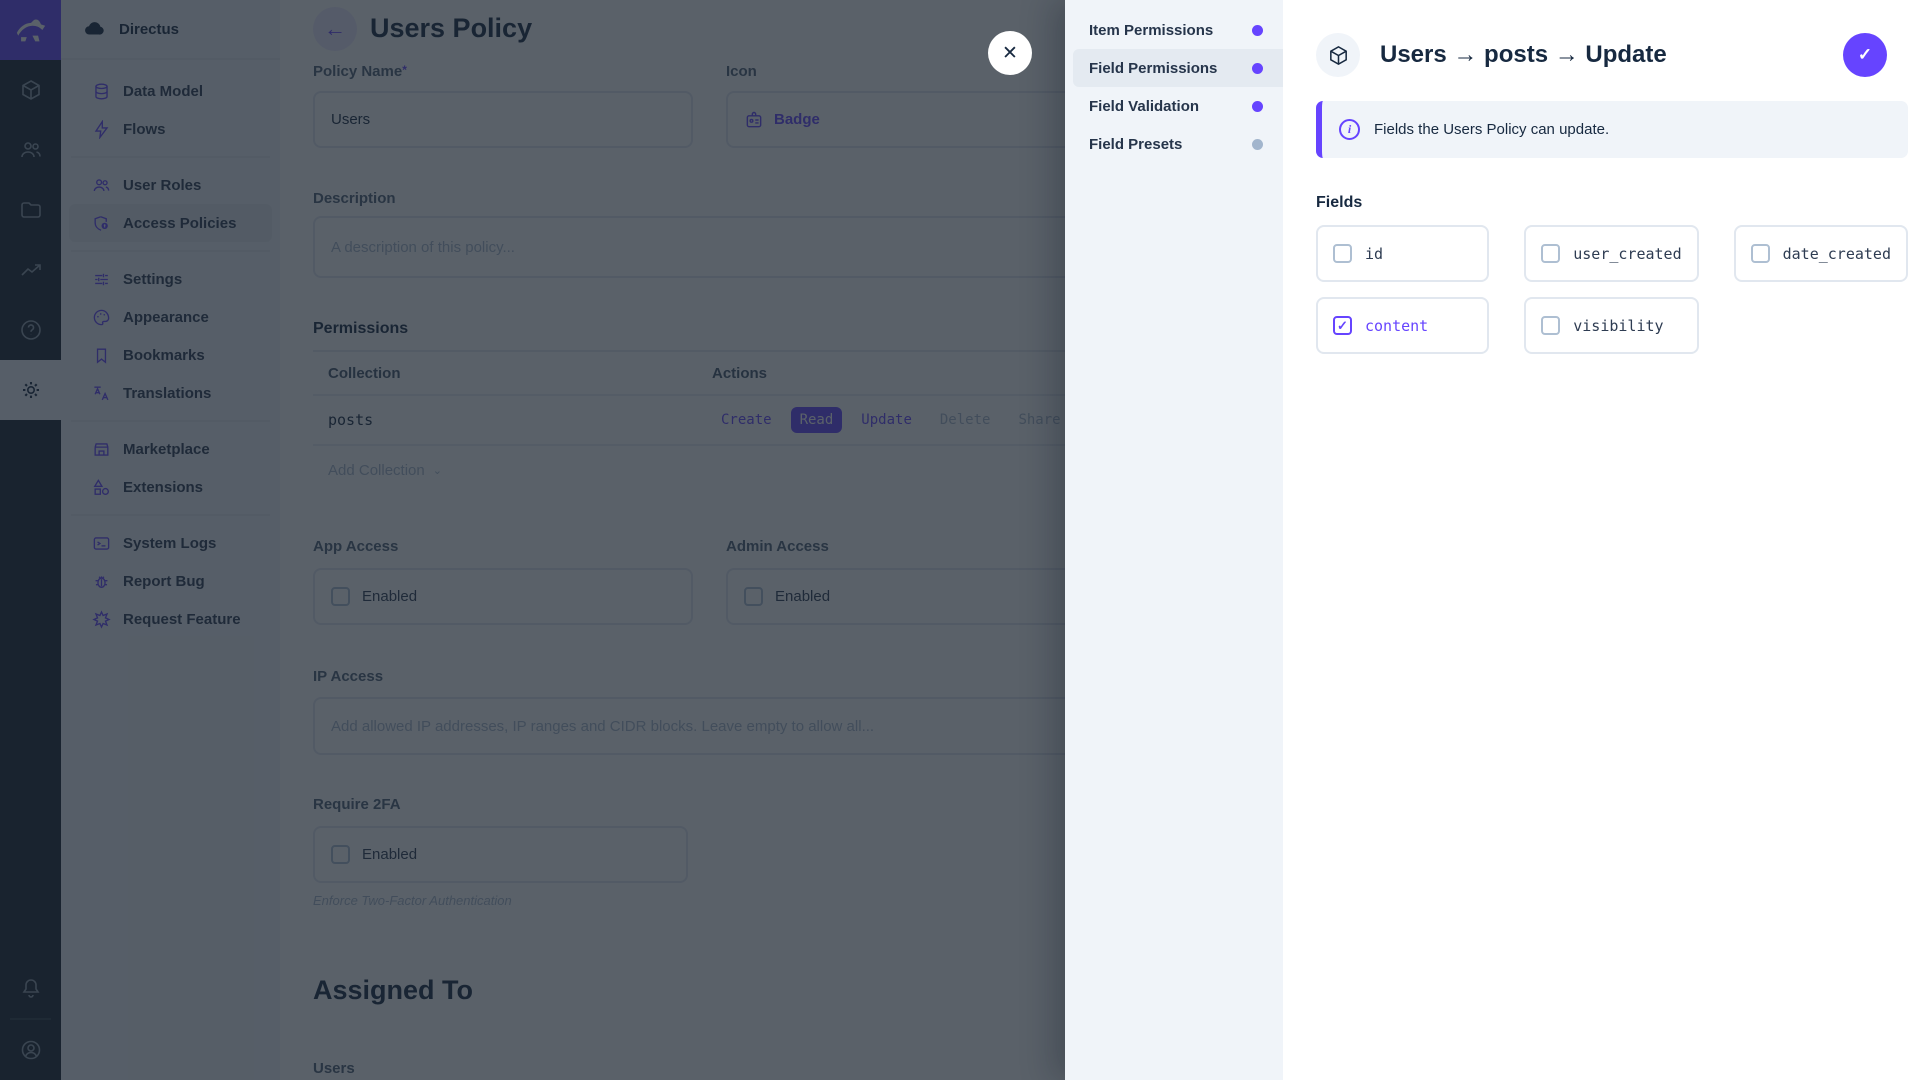  I want to click on drawer-title: Users → posts → Update, so click(1523, 54).